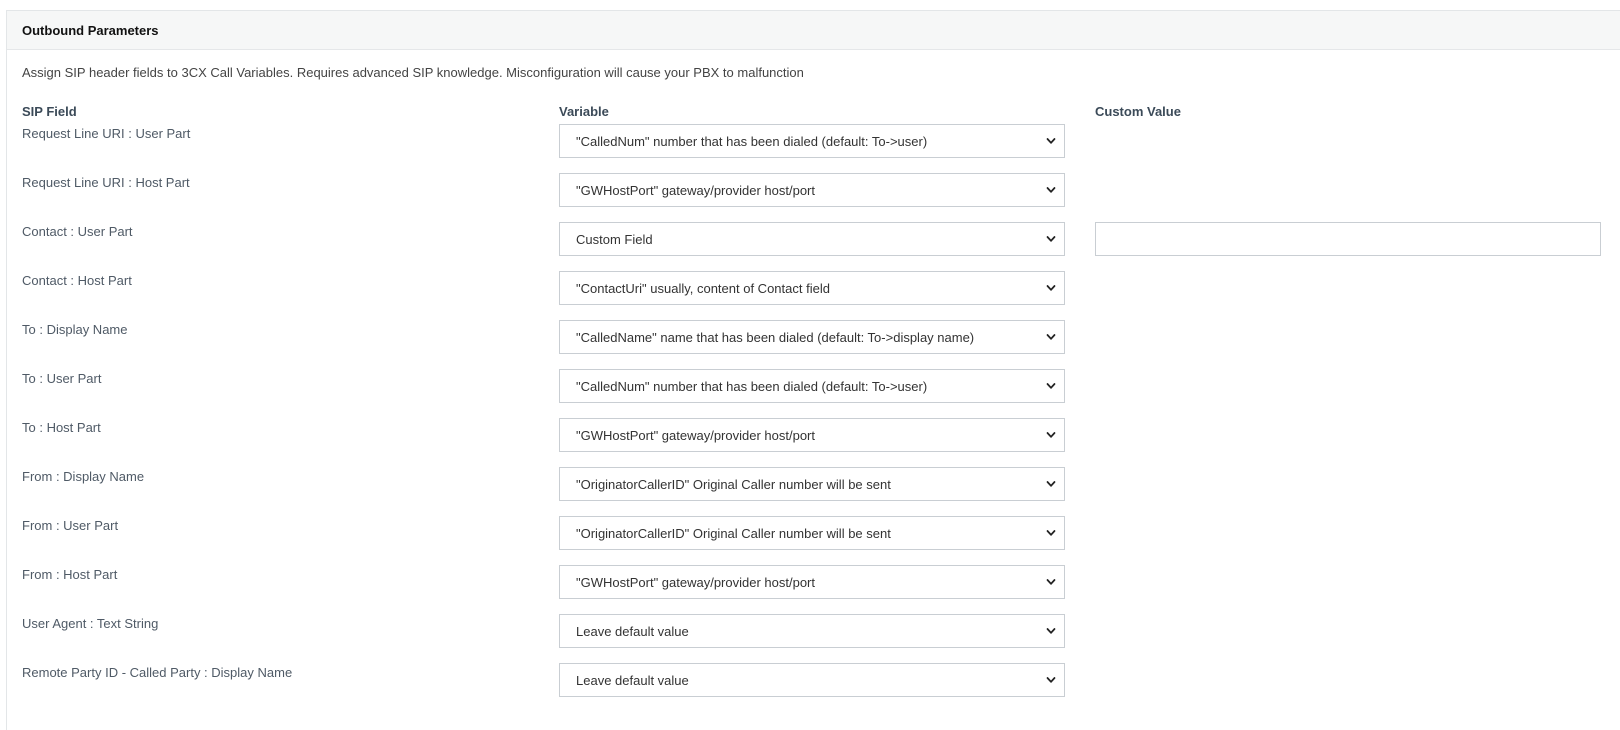  I want to click on sip-field-label: From : User Part, so click(70, 525).